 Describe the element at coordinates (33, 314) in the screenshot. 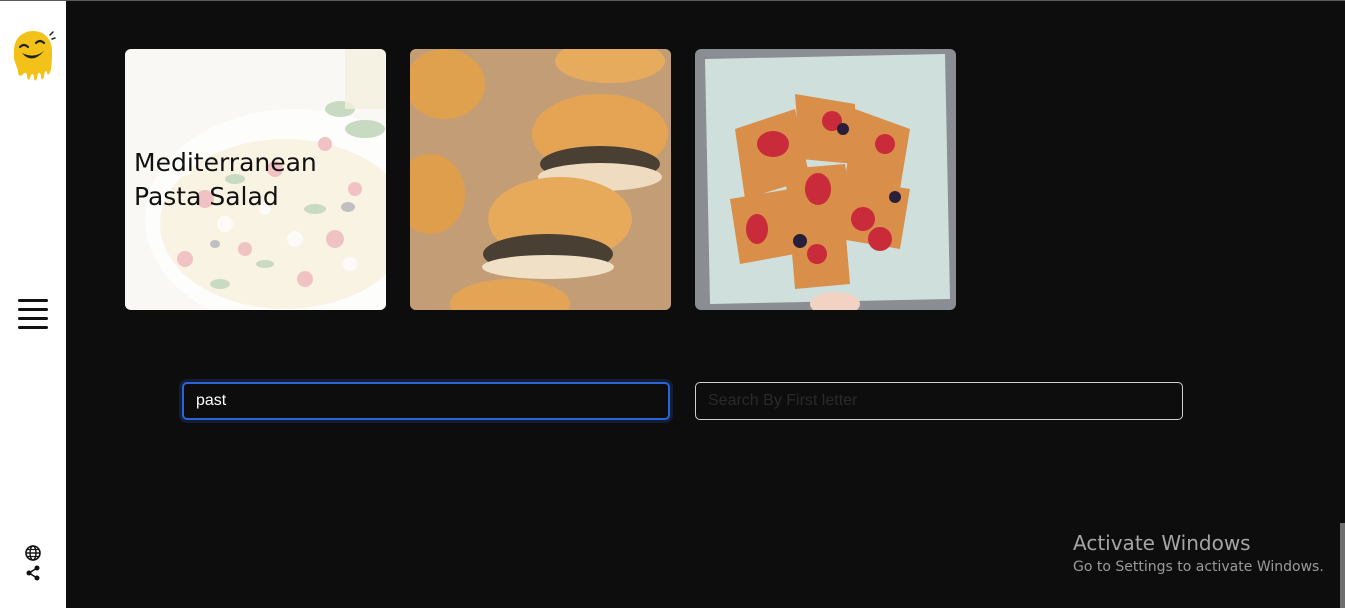

I see `hamburger-menu-button` at that location.